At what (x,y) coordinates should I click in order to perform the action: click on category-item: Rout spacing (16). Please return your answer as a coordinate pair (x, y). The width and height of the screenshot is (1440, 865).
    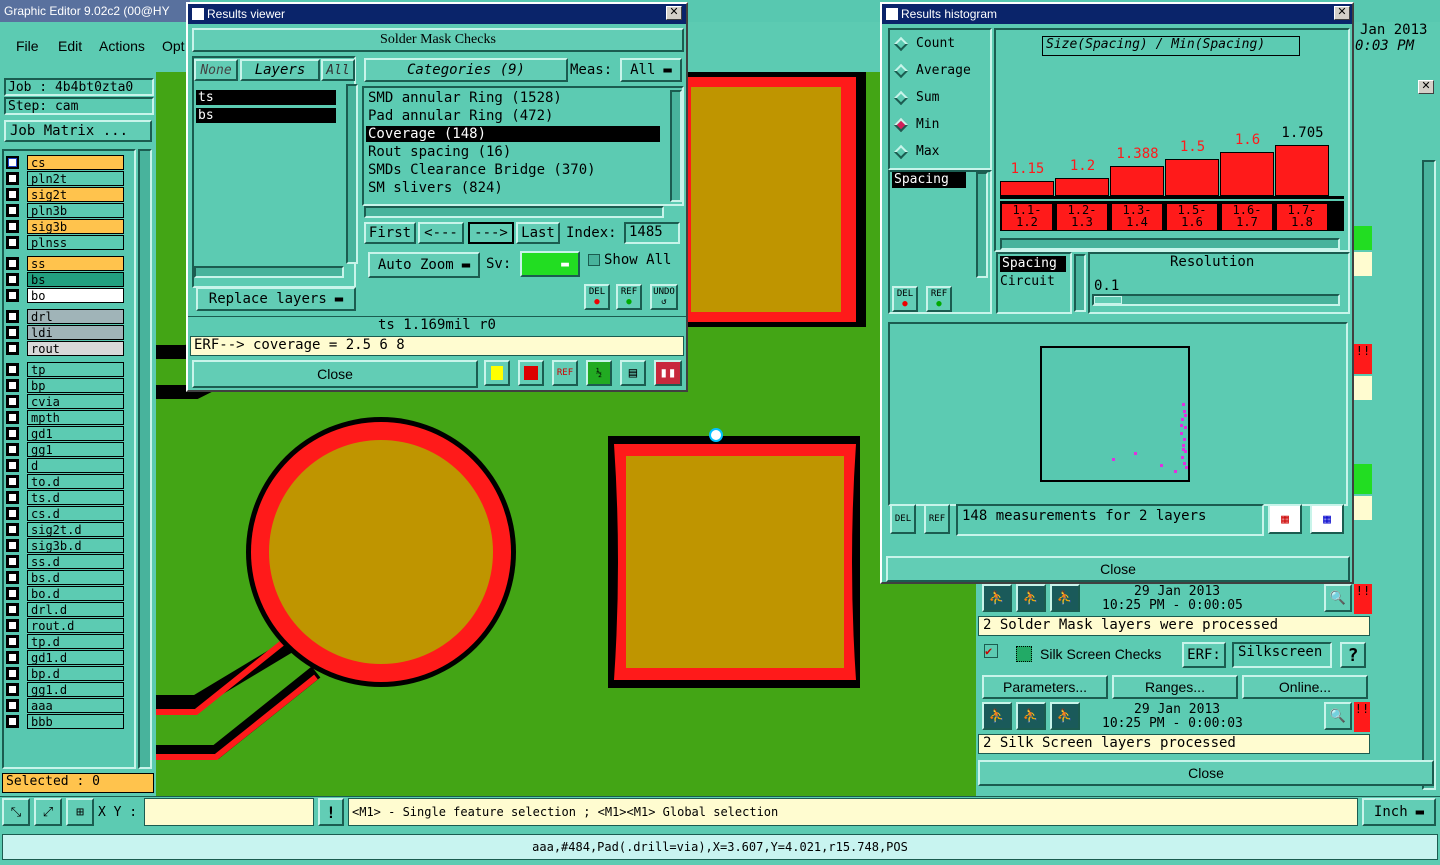
    Looking at the image, I should click on (513, 152).